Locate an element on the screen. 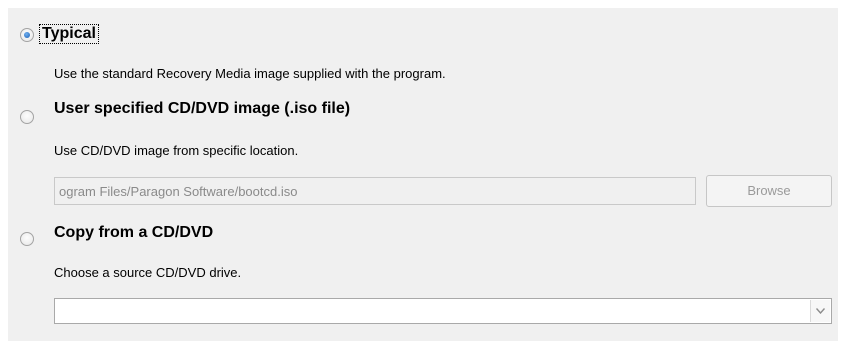  chevron-down-icon is located at coordinates (820, 311).